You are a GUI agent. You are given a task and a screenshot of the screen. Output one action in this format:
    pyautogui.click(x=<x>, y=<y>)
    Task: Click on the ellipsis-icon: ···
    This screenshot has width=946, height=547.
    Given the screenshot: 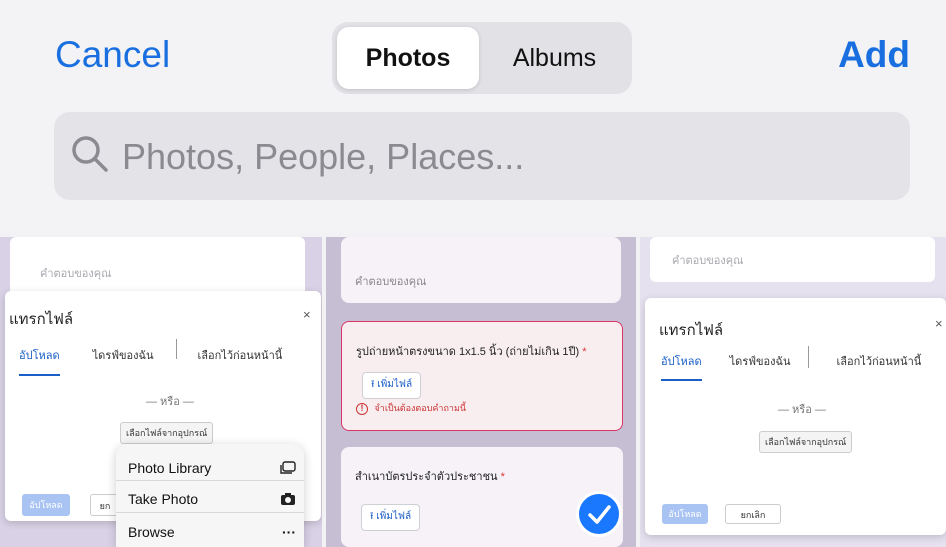 What is the action you would take?
    pyautogui.click(x=289, y=532)
    